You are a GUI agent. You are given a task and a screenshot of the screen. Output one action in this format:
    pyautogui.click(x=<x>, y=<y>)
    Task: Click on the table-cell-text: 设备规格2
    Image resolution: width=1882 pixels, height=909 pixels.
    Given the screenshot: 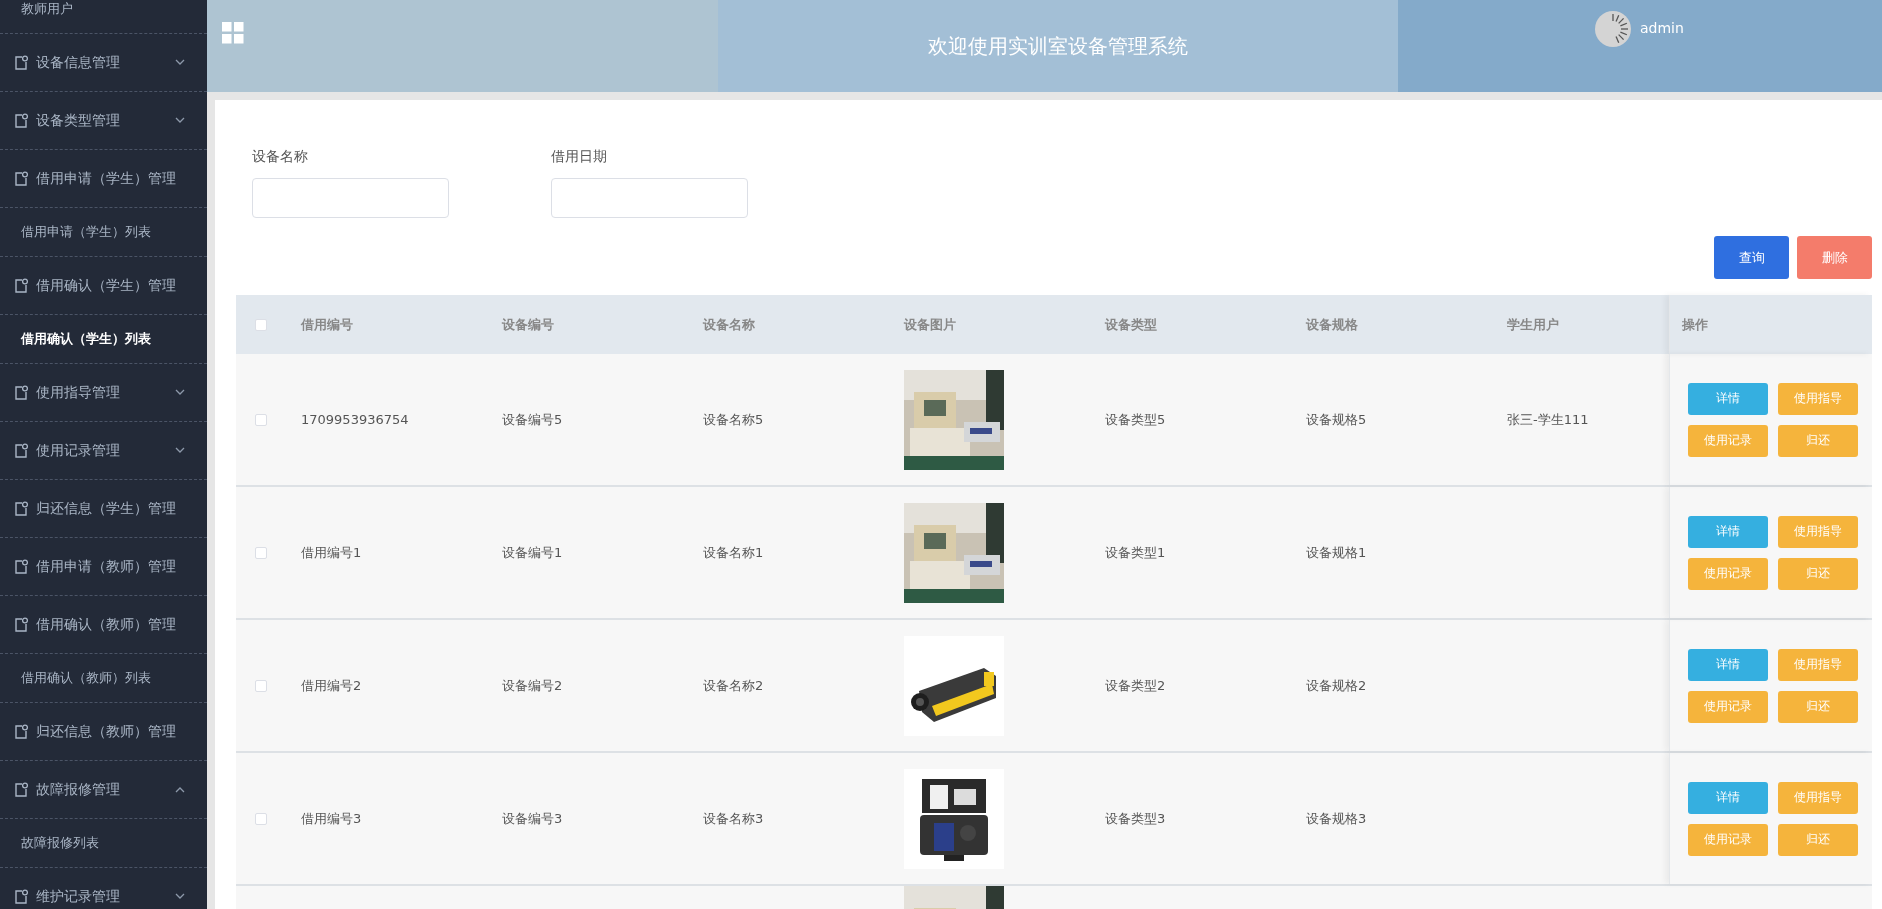 What is the action you would take?
    pyautogui.click(x=1336, y=685)
    